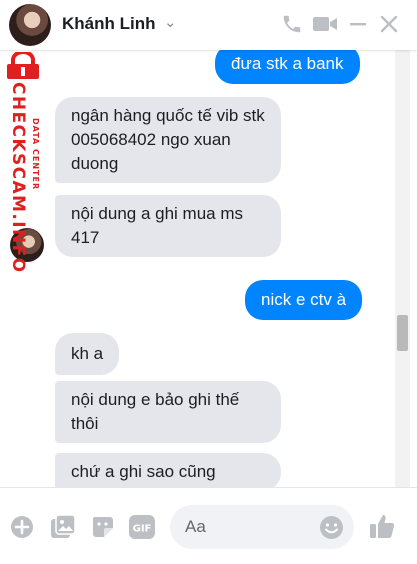 Image resolution: width=417 pixels, height=564 pixels. What do you see at coordinates (35, 154) in the screenshot?
I see `watermark-subtitle: DATA CENTER` at bounding box center [35, 154].